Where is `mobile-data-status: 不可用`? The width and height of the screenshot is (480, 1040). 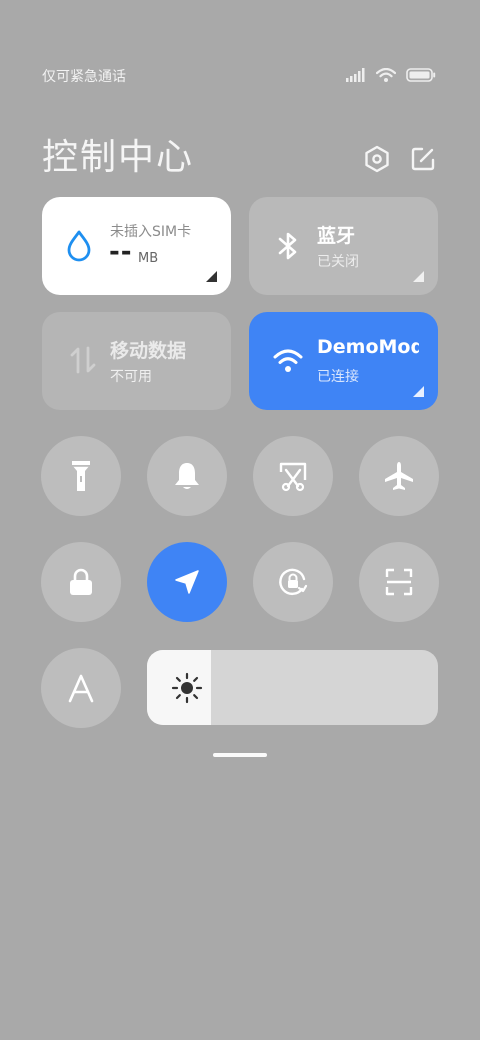 mobile-data-status: 不可用 is located at coordinates (131, 377).